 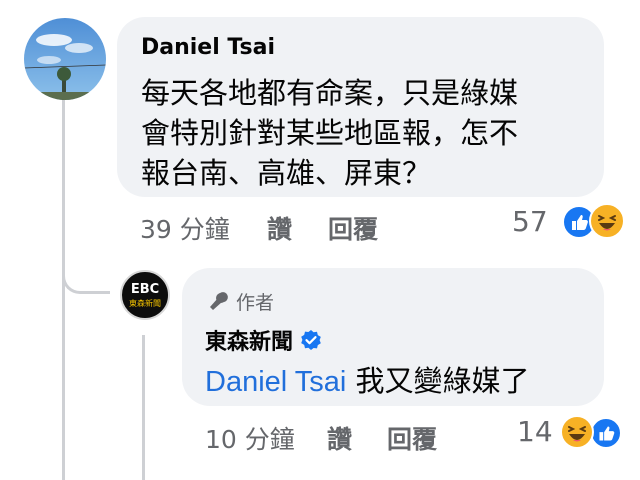 What do you see at coordinates (530, 221) in the screenshot?
I see `reaction-count: 57` at bounding box center [530, 221].